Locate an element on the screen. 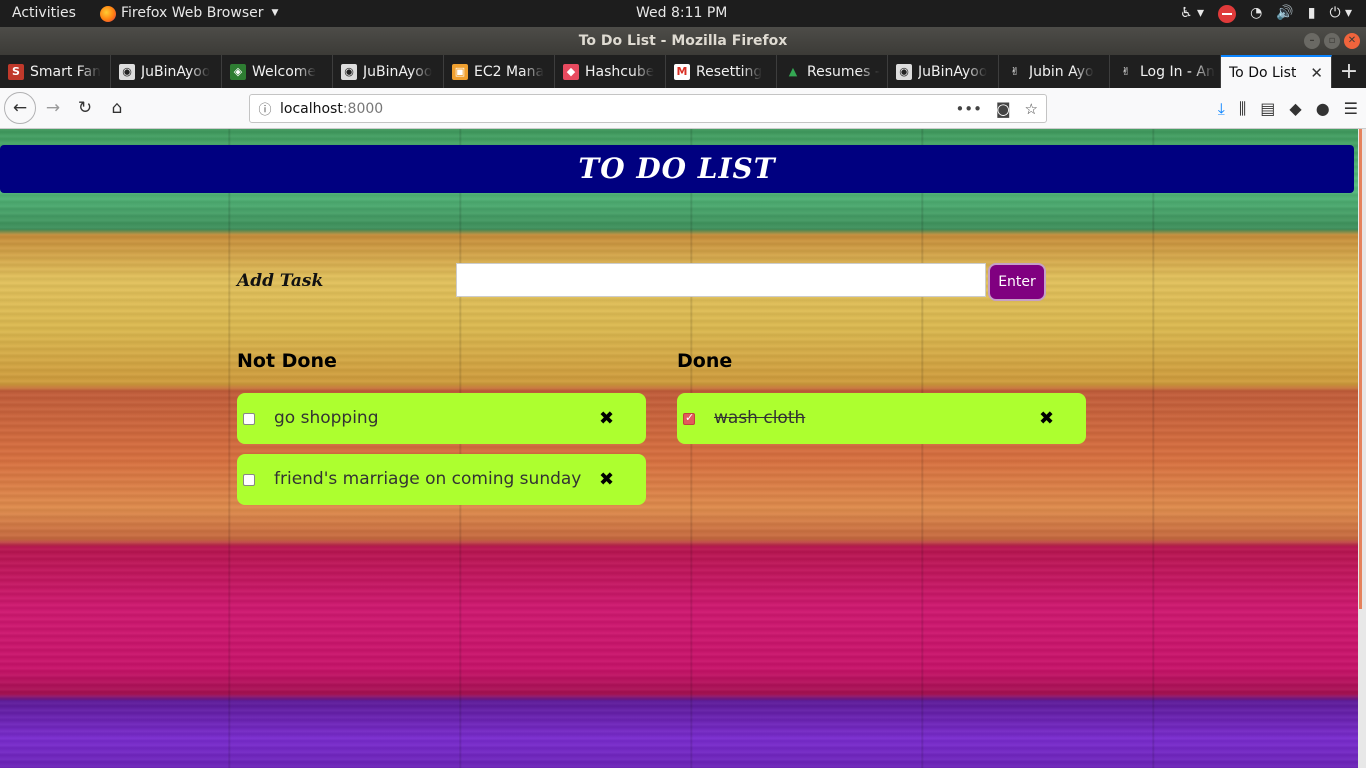 This screenshot has height=768, width=1366. download-icon: ⤓ is located at coordinates (1221, 109).